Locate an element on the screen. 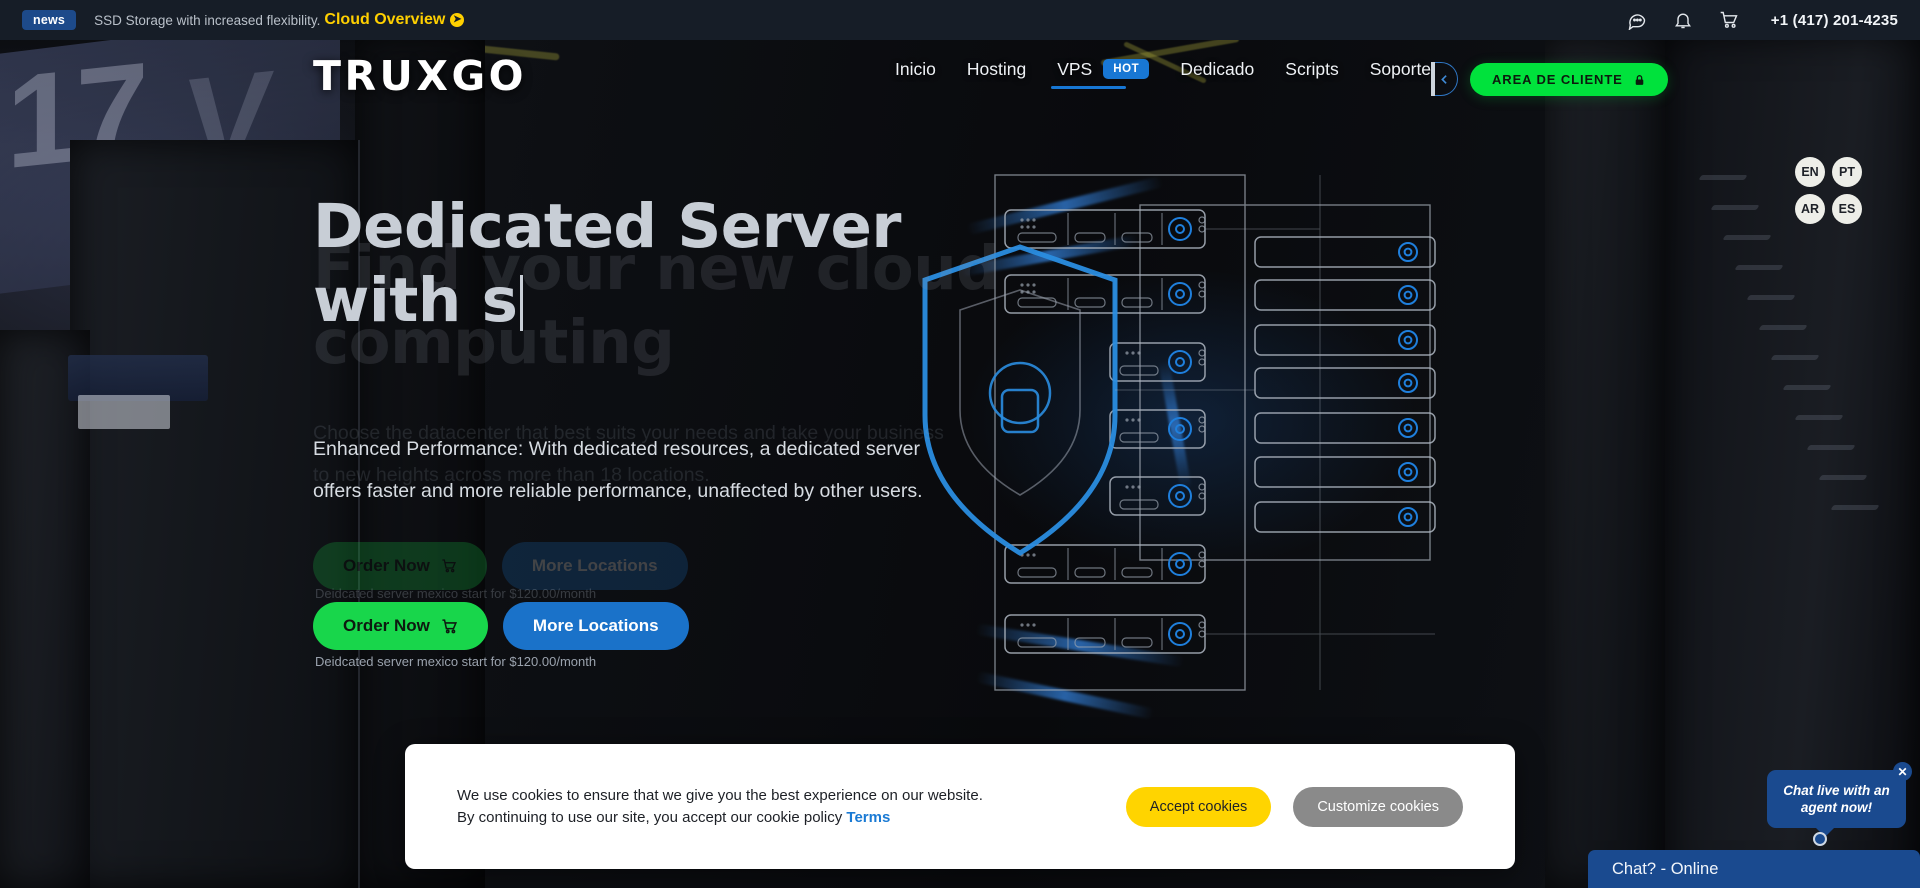 The width and height of the screenshot is (1920, 888). language-option-pt: PT is located at coordinates (1847, 172).